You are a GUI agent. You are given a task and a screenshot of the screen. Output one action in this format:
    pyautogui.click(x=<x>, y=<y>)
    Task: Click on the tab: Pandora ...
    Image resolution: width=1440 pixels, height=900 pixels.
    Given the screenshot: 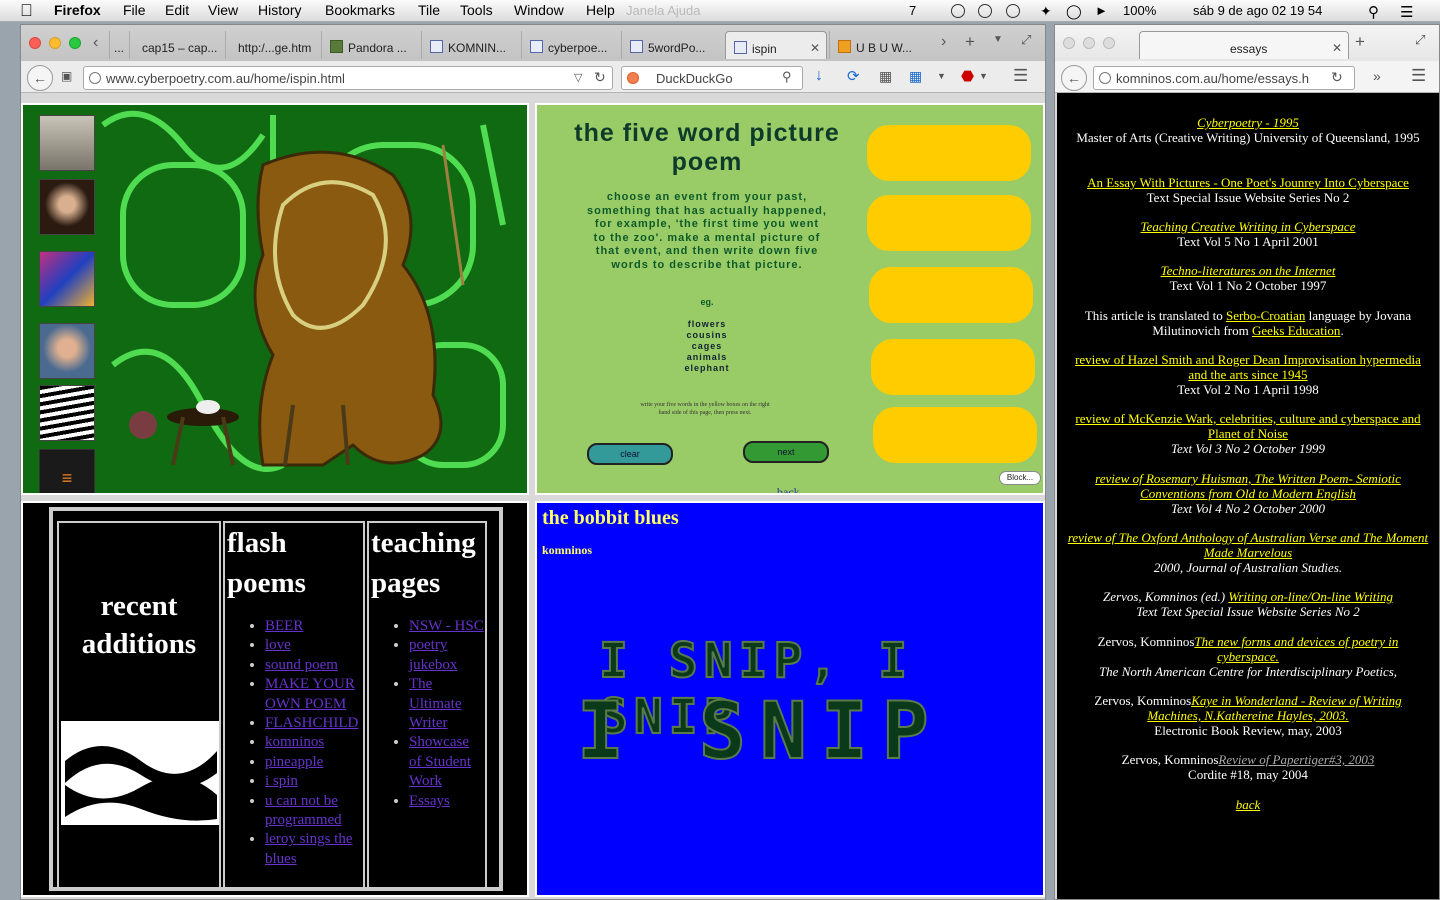 What is the action you would take?
    pyautogui.click(x=371, y=45)
    